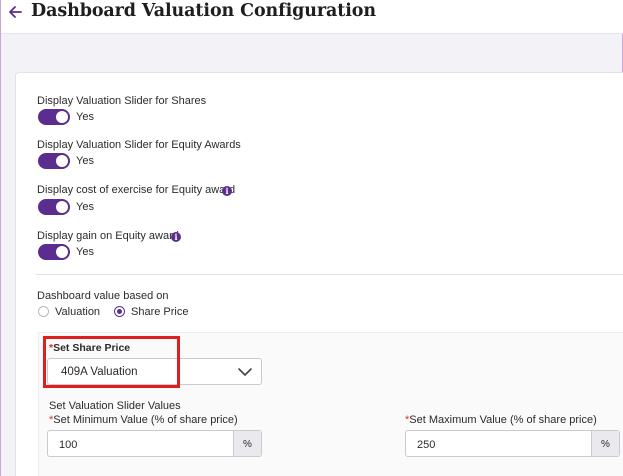  Describe the element at coordinates (122, 101) in the screenshot. I see `setting-label-shares-slider: Display Valuation Slider for Shares` at that location.